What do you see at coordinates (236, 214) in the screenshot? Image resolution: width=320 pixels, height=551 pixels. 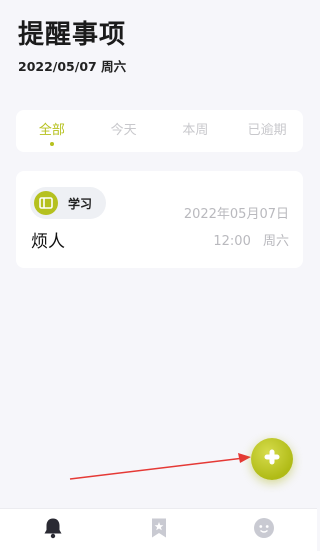 I see `reminder-date: 2022年05月07日` at bounding box center [236, 214].